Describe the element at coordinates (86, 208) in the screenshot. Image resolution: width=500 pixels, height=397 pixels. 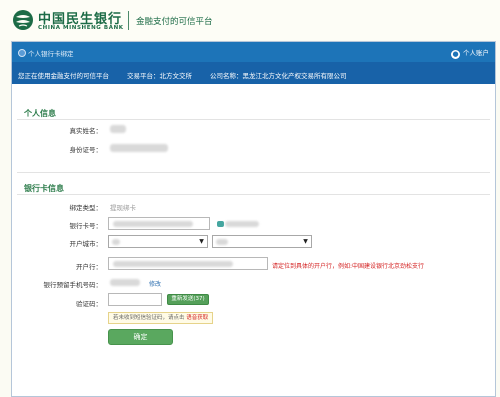
I see `bind-type-label: 绑定类型：` at that location.